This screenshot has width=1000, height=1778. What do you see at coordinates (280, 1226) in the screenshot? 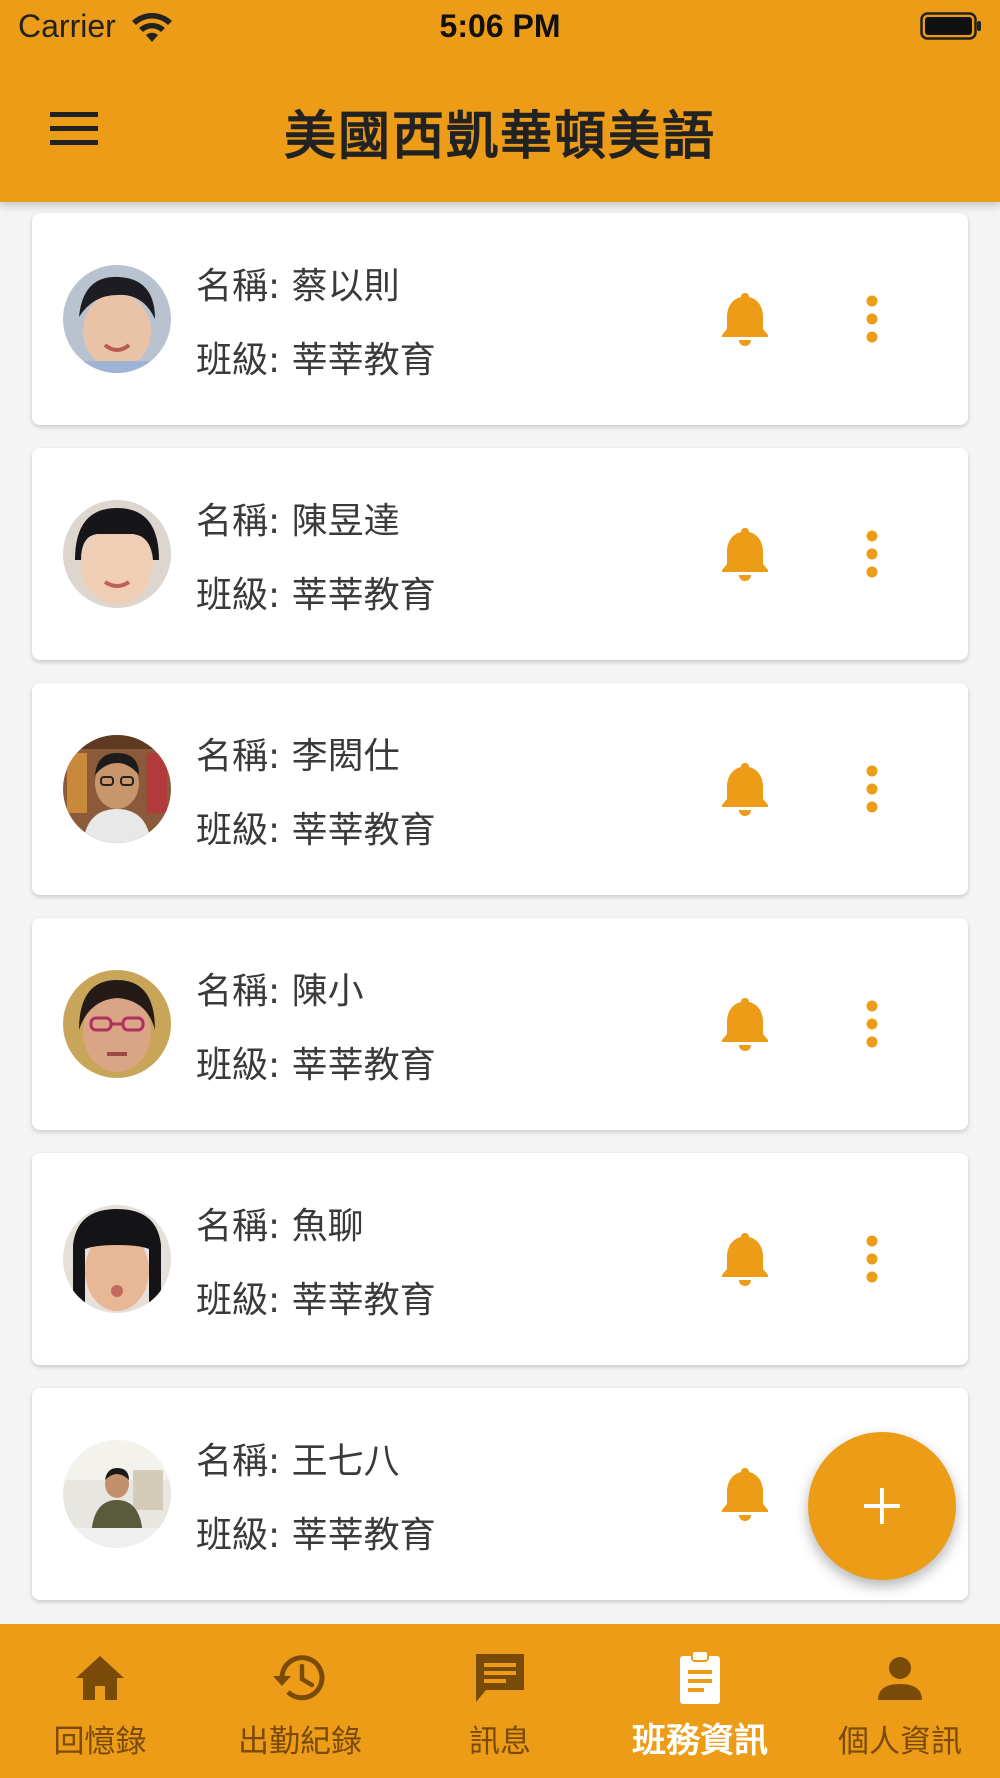
I see `student-name: 名稱: 魚聊` at bounding box center [280, 1226].